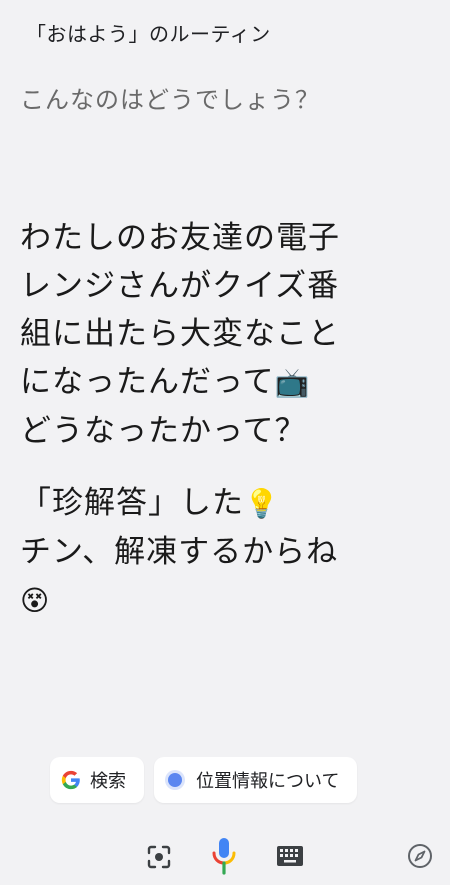 The width and height of the screenshot is (450, 885). What do you see at coordinates (148, 34) in the screenshot?
I see `routine-title: 「おはよう」のルーティン` at bounding box center [148, 34].